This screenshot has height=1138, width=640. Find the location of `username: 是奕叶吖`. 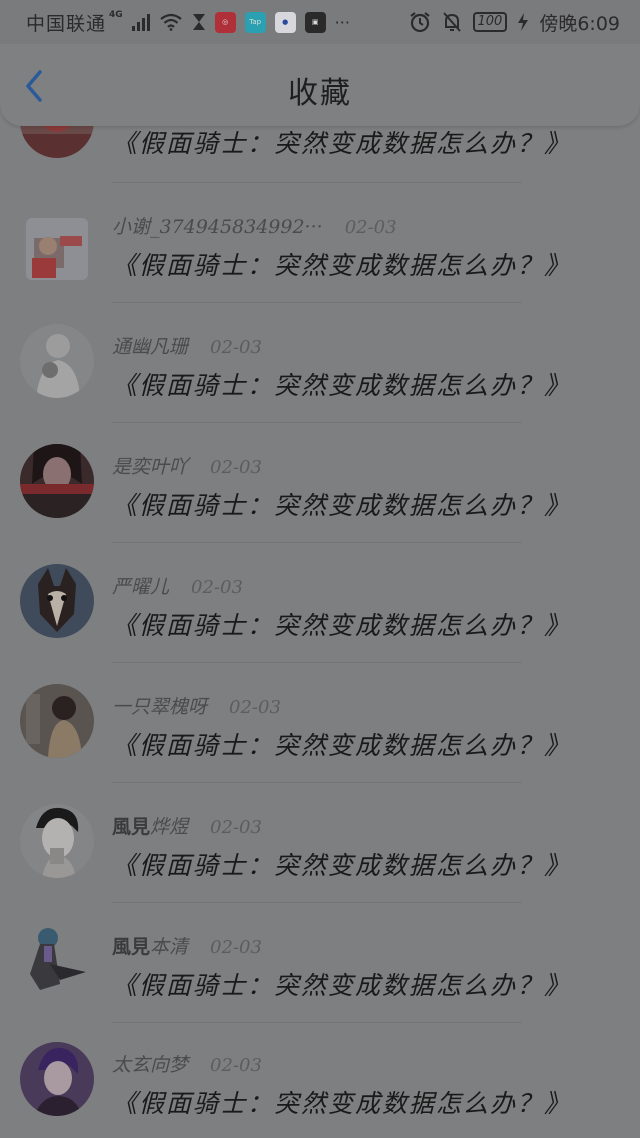

username: 是奕叶吖 is located at coordinates (150, 465).